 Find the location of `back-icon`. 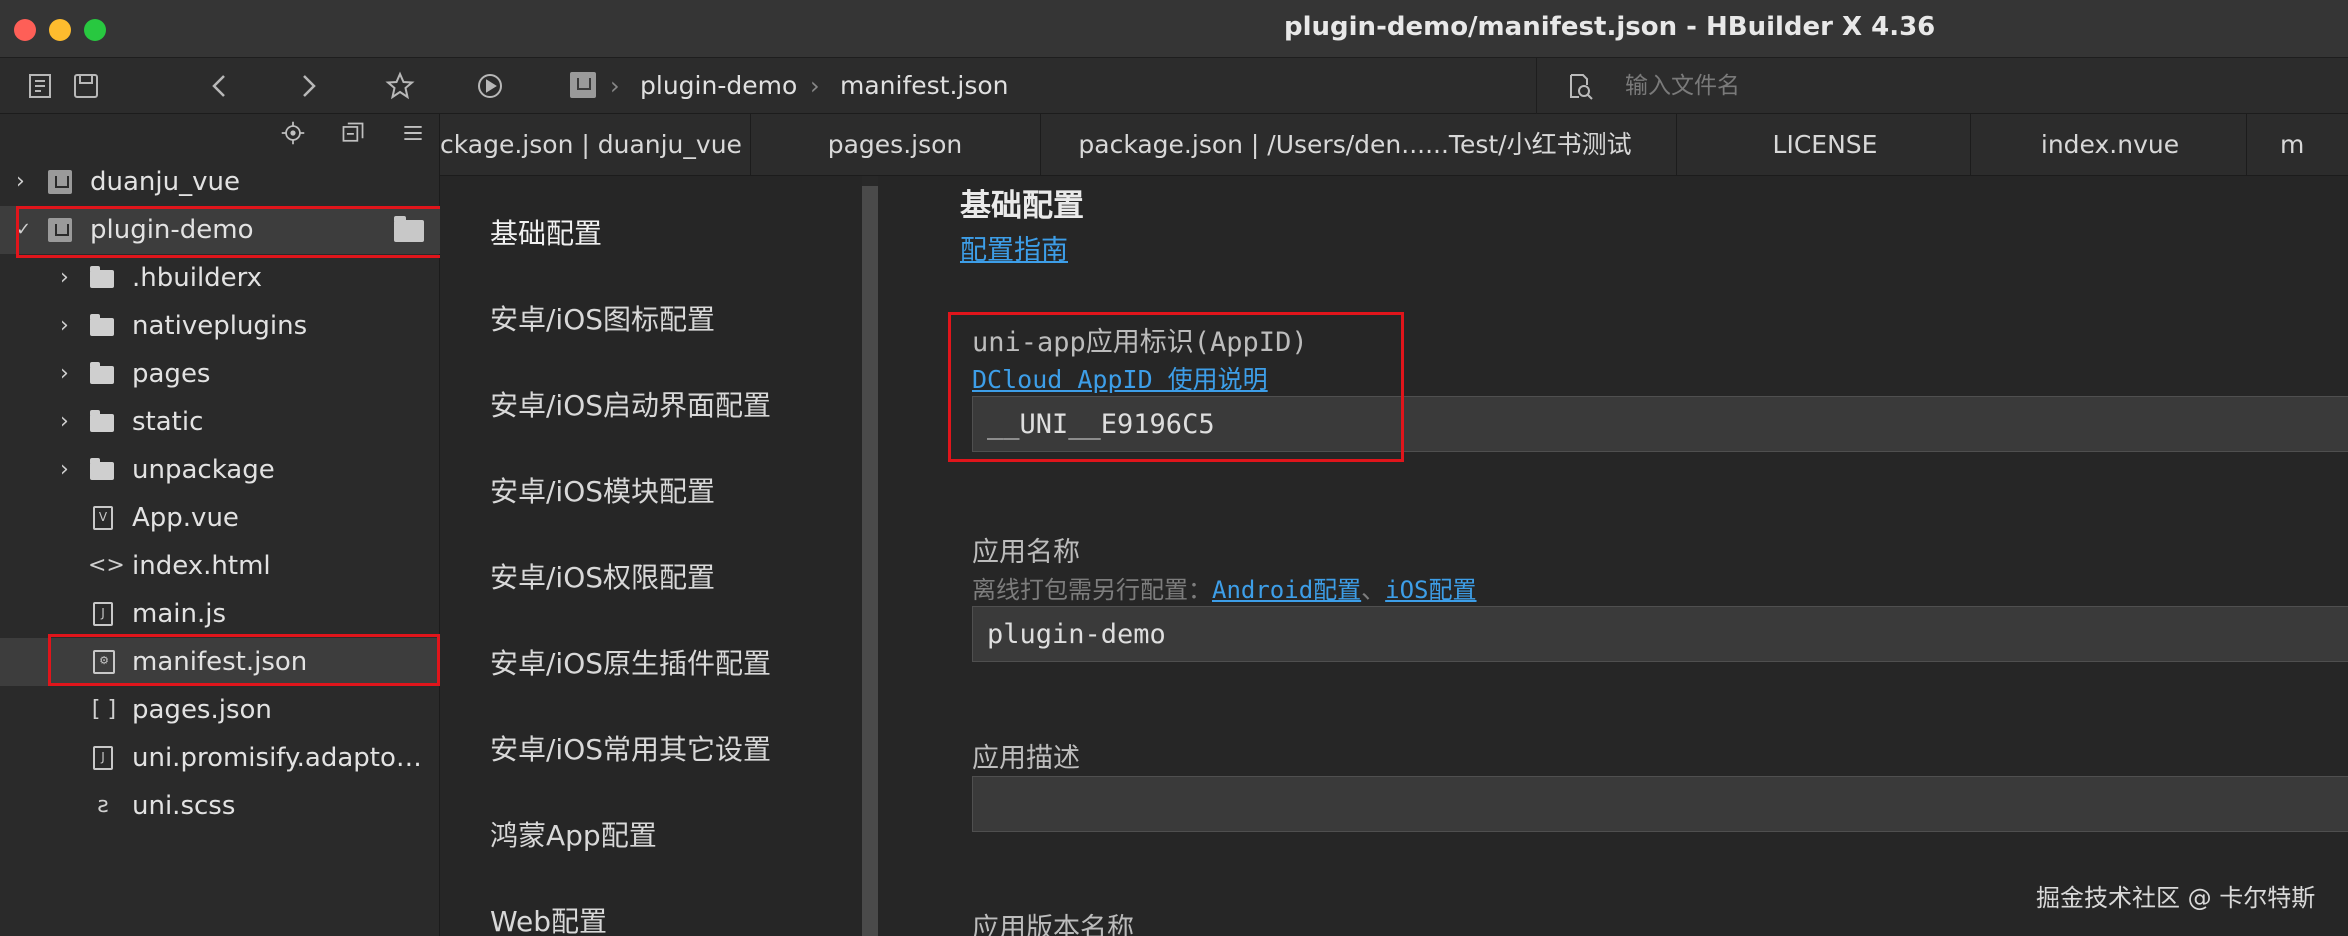

back-icon is located at coordinates (220, 86).